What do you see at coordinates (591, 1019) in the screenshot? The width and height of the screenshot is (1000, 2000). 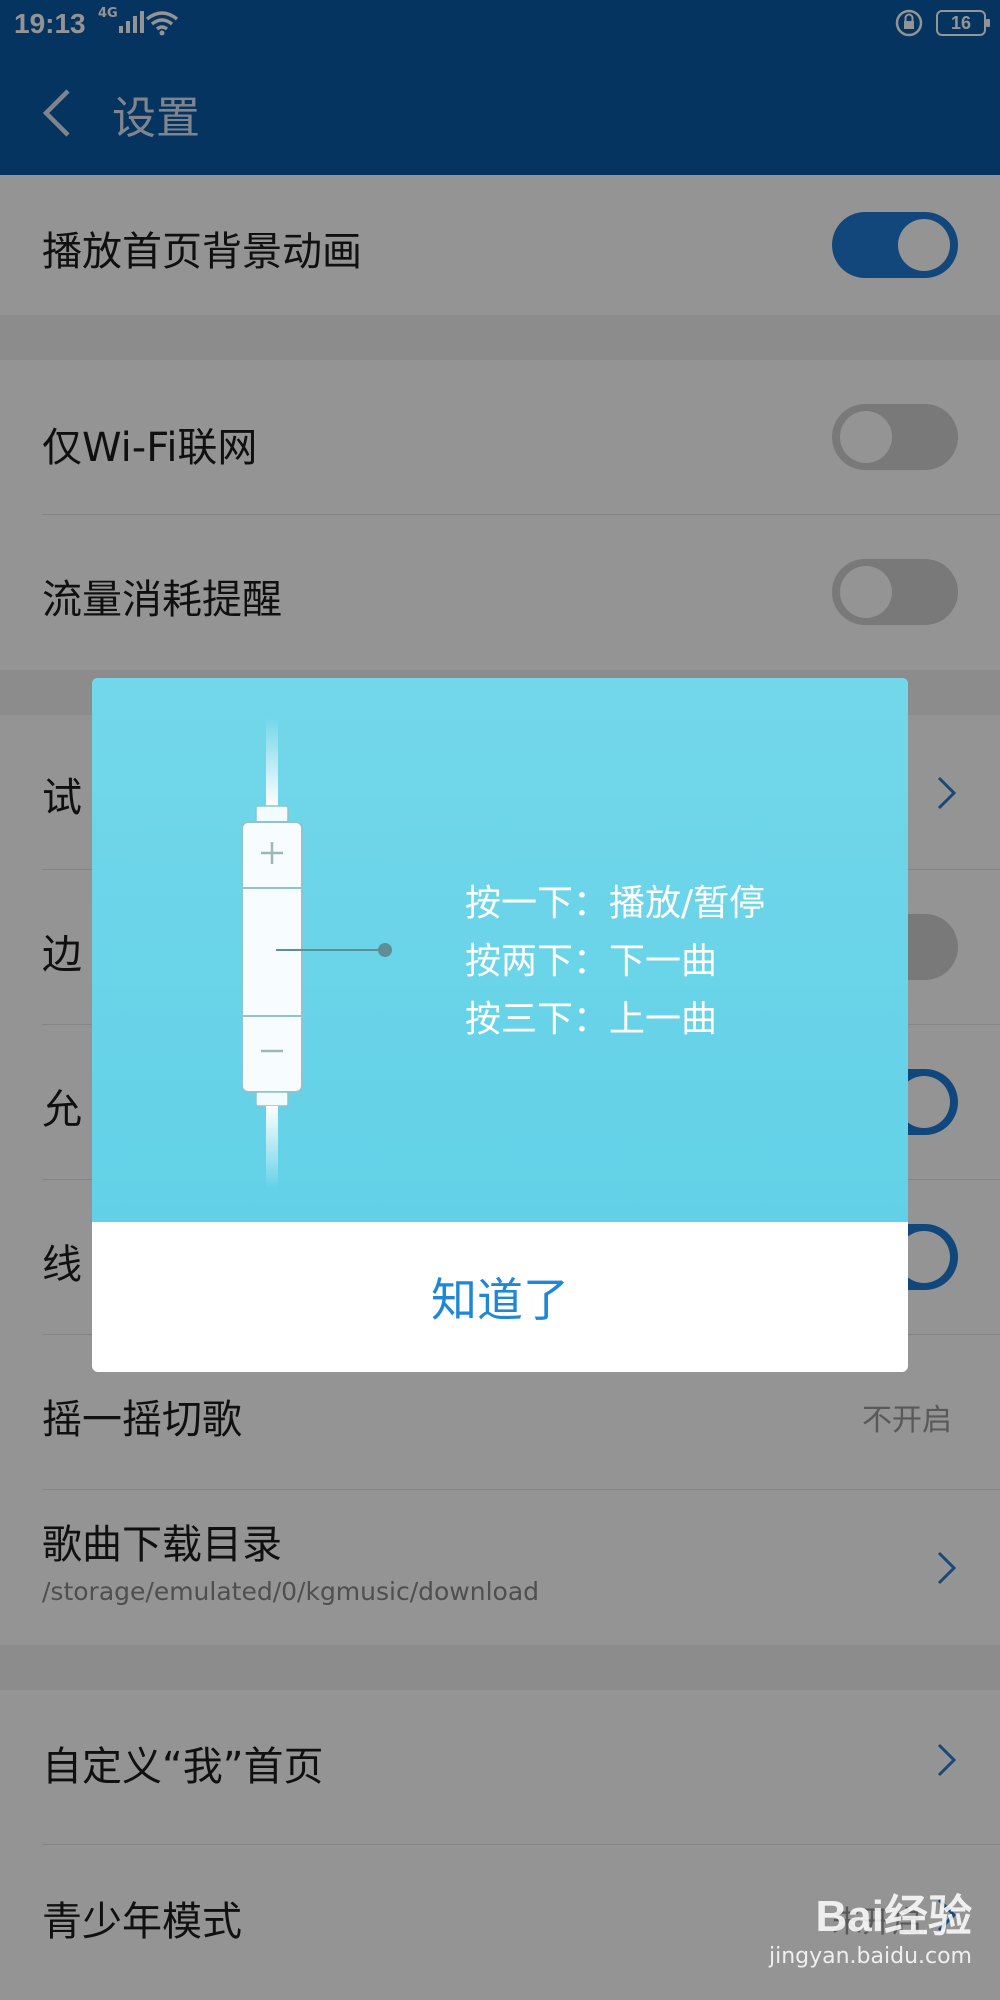 I see `hint-triple-press: 按三下：上一曲` at bounding box center [591, 1019].